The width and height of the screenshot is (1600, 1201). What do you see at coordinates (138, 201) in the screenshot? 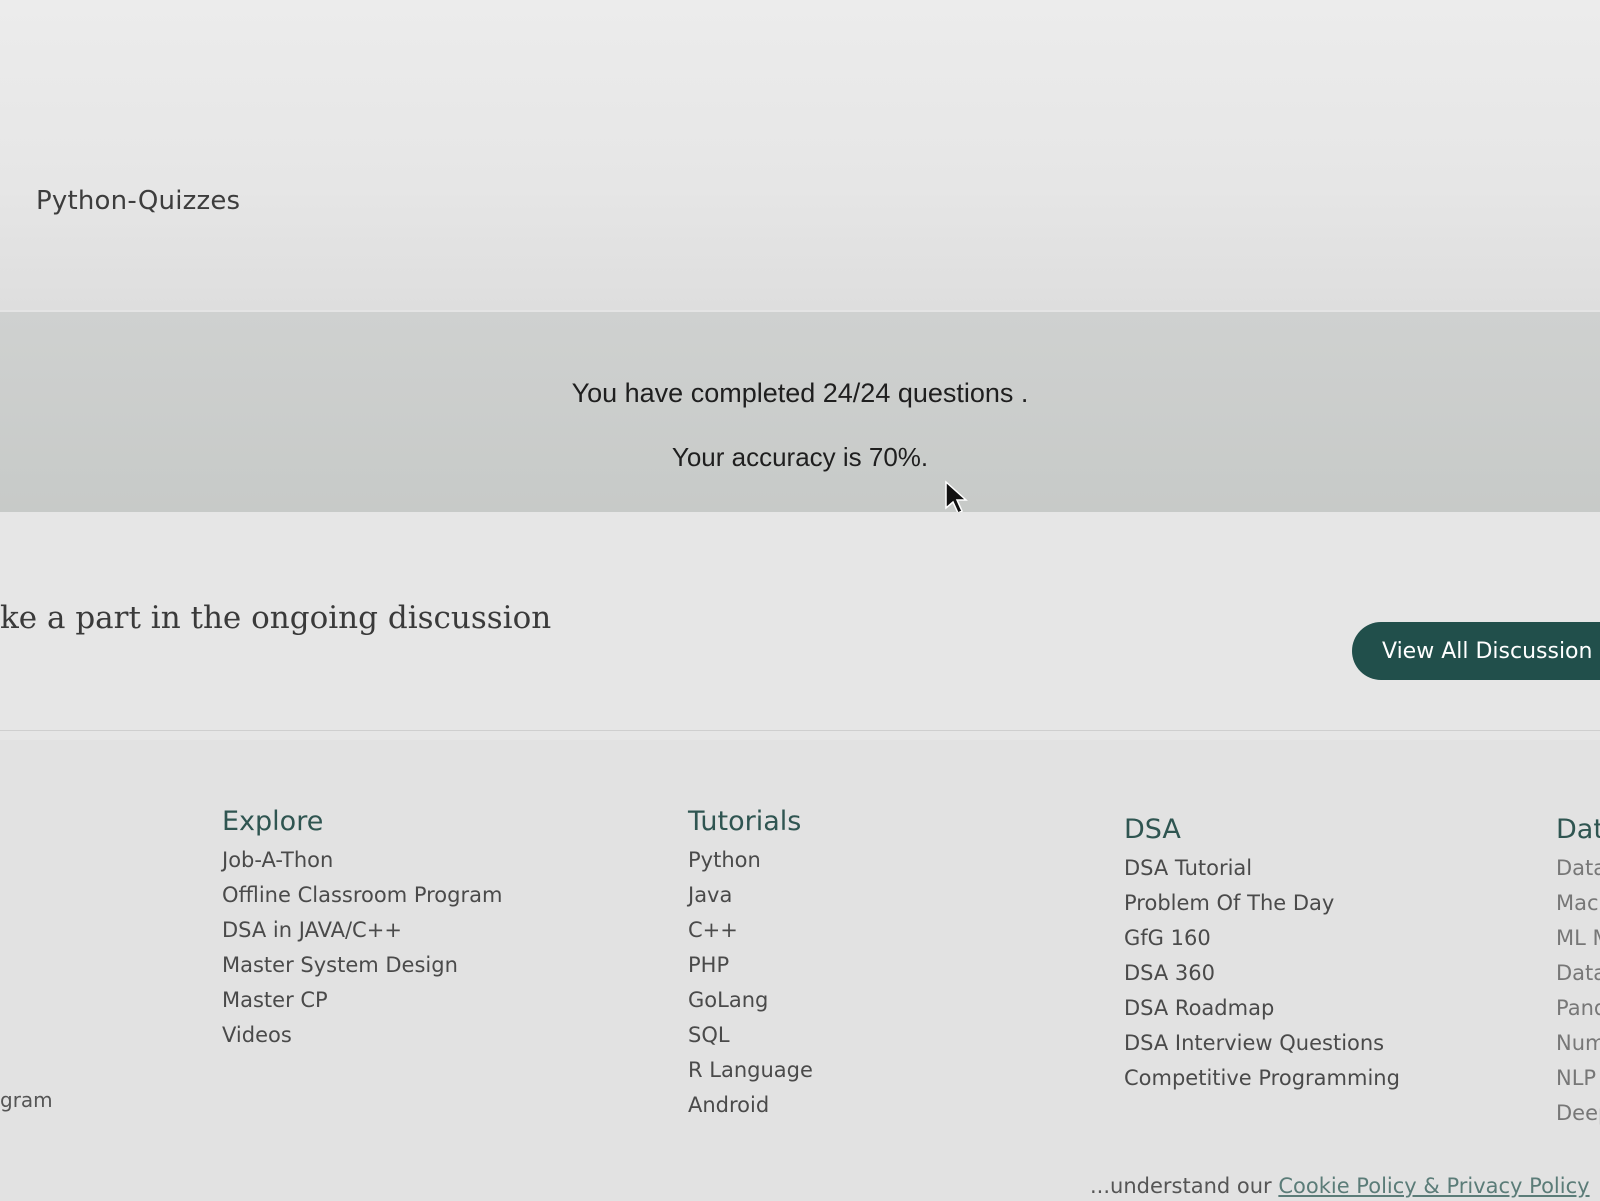
I see `breadcrumb: Python-Quizzes` at bounding box center [138, 201].